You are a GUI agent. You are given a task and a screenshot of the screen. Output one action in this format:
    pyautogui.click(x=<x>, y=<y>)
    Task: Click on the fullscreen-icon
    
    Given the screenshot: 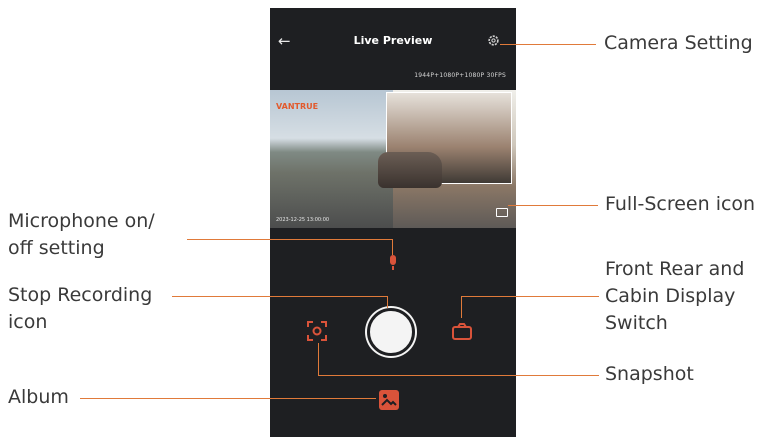 What is the action you would take?
    pyautogui.click(x=502, y=212)
    